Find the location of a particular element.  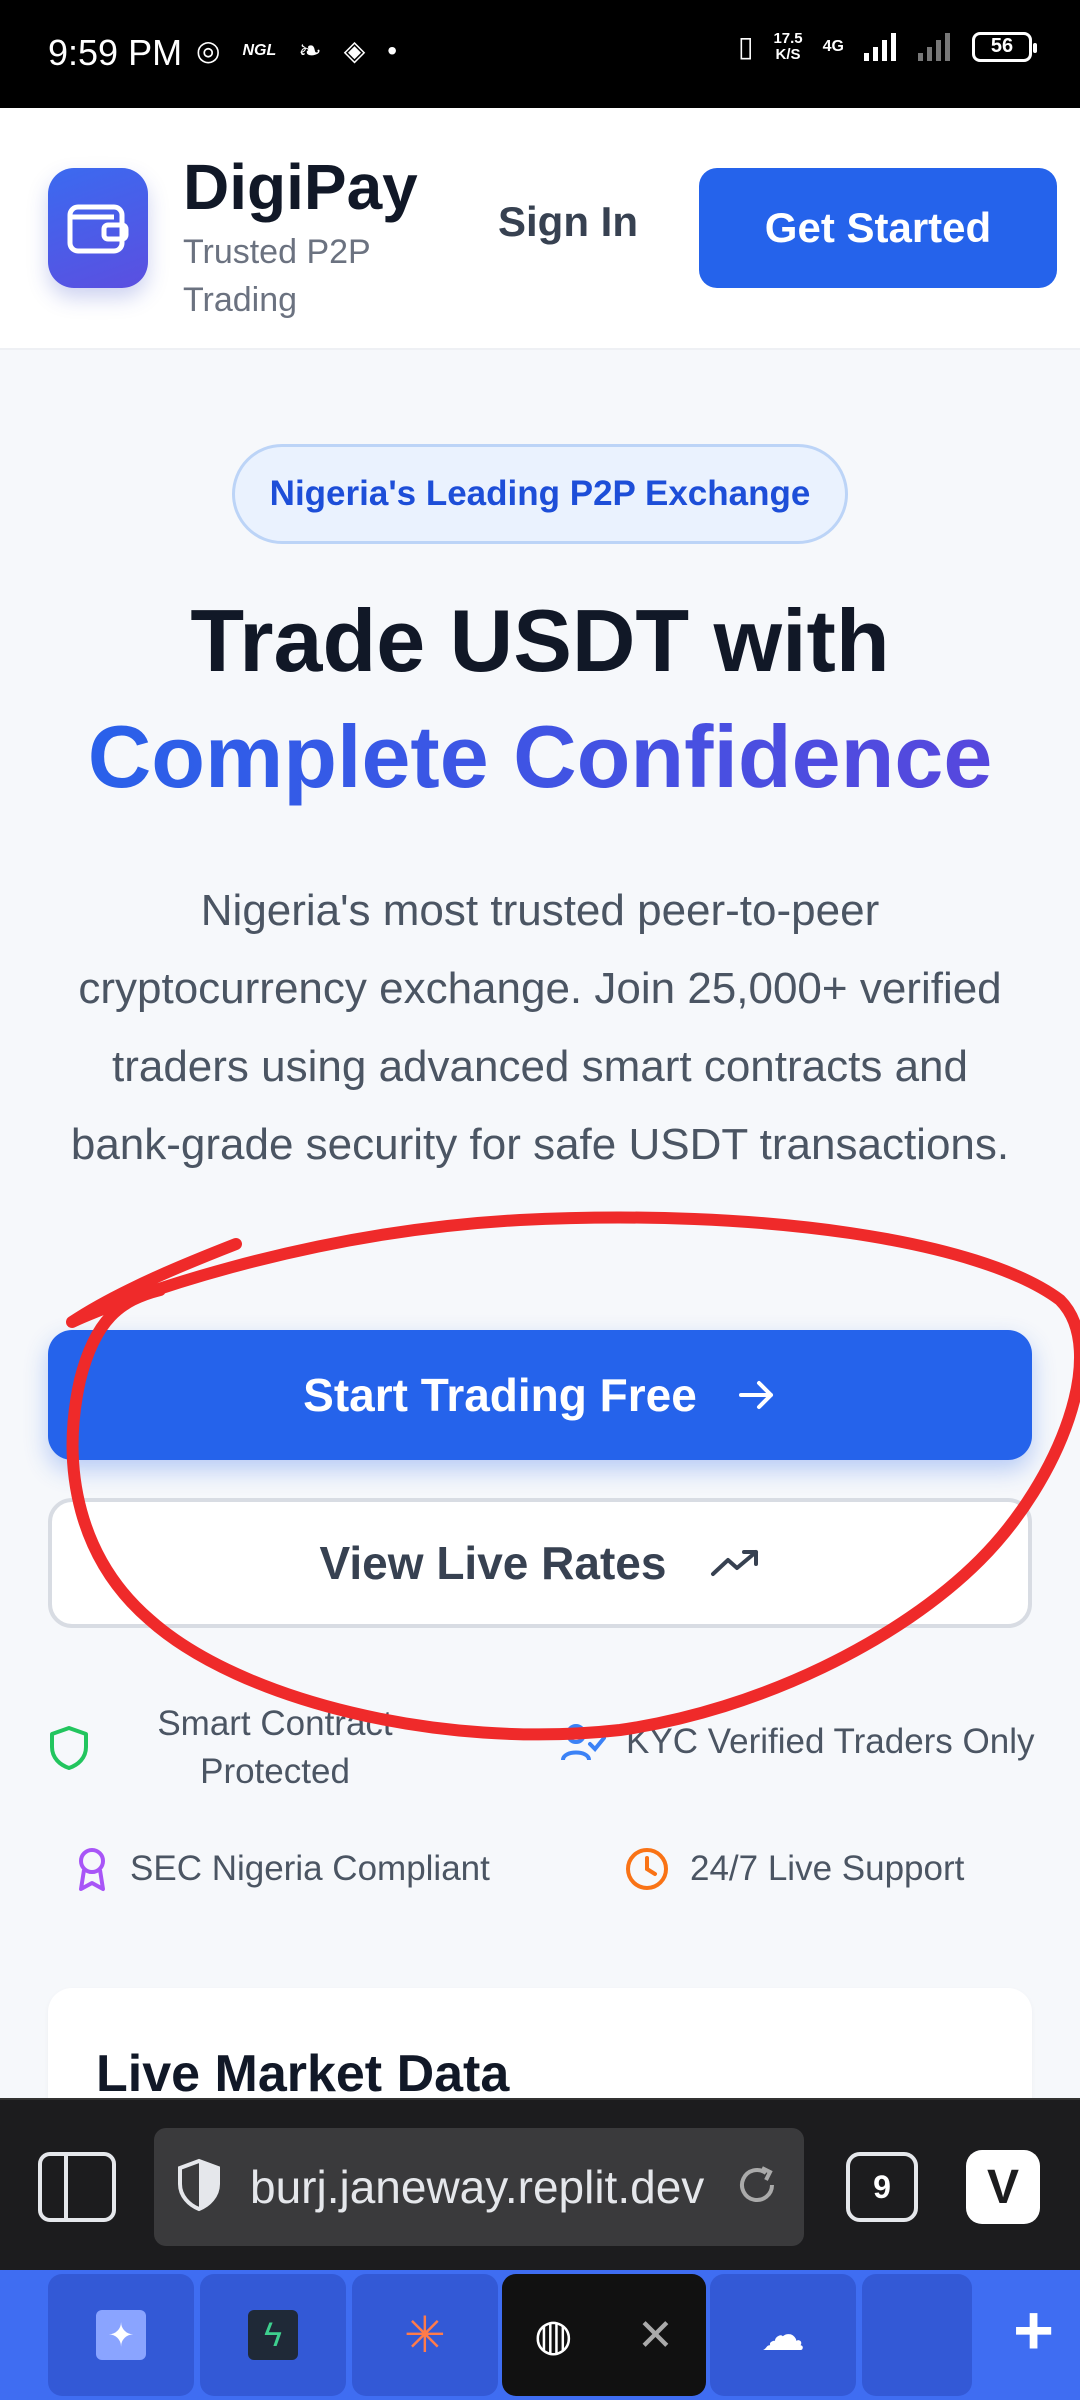

feature-label: Smart Contract Protected is located at coordinates (275, 1747).